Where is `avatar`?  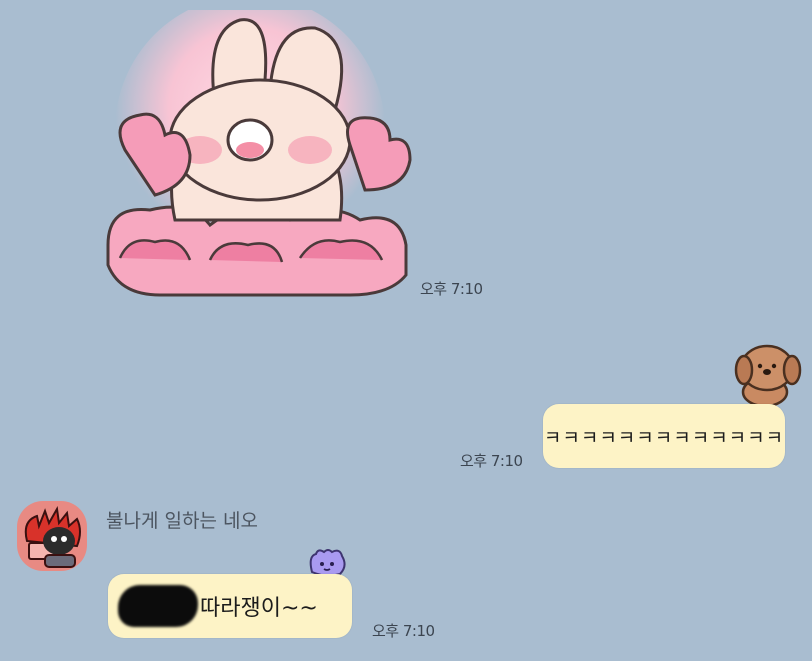 avatar is located at coordinates (52, 536).